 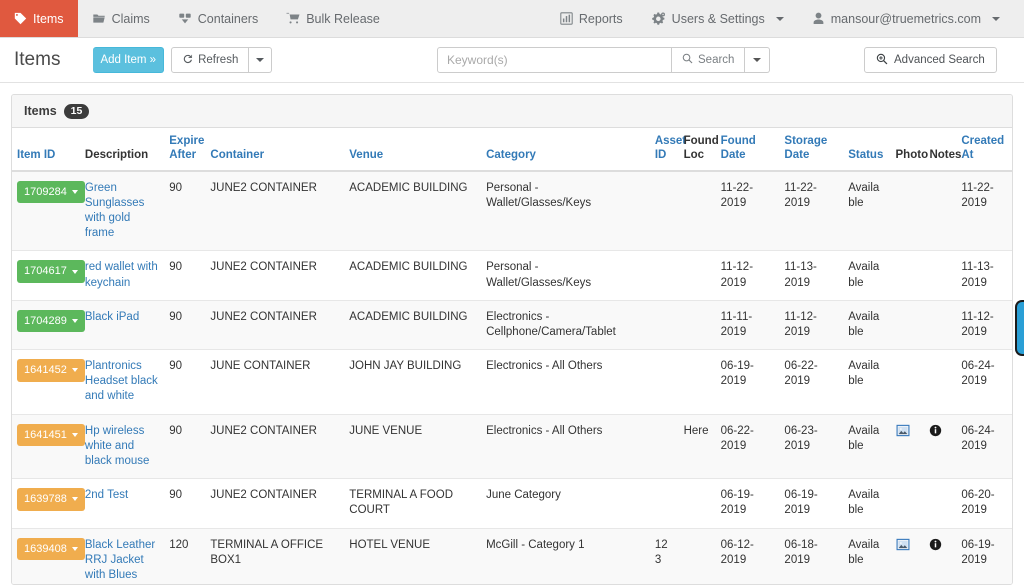 I want to click on nav-tab-bulk-release: Bulk Release, so click(x=333, y=18).